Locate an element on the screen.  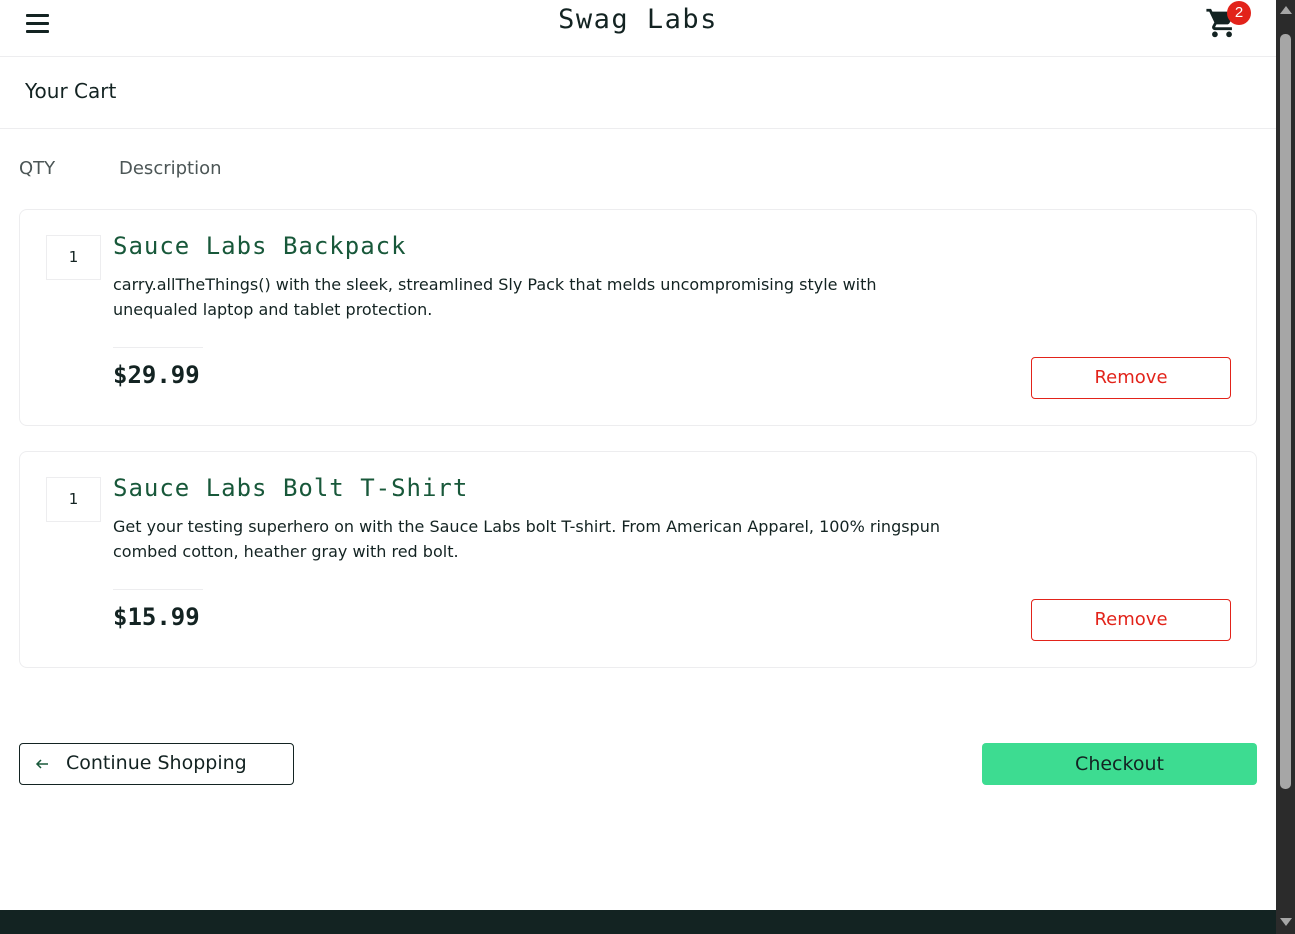
item-name-link: Sauce Labs Bolt T-Shirt is located at coordinates (290, 488).